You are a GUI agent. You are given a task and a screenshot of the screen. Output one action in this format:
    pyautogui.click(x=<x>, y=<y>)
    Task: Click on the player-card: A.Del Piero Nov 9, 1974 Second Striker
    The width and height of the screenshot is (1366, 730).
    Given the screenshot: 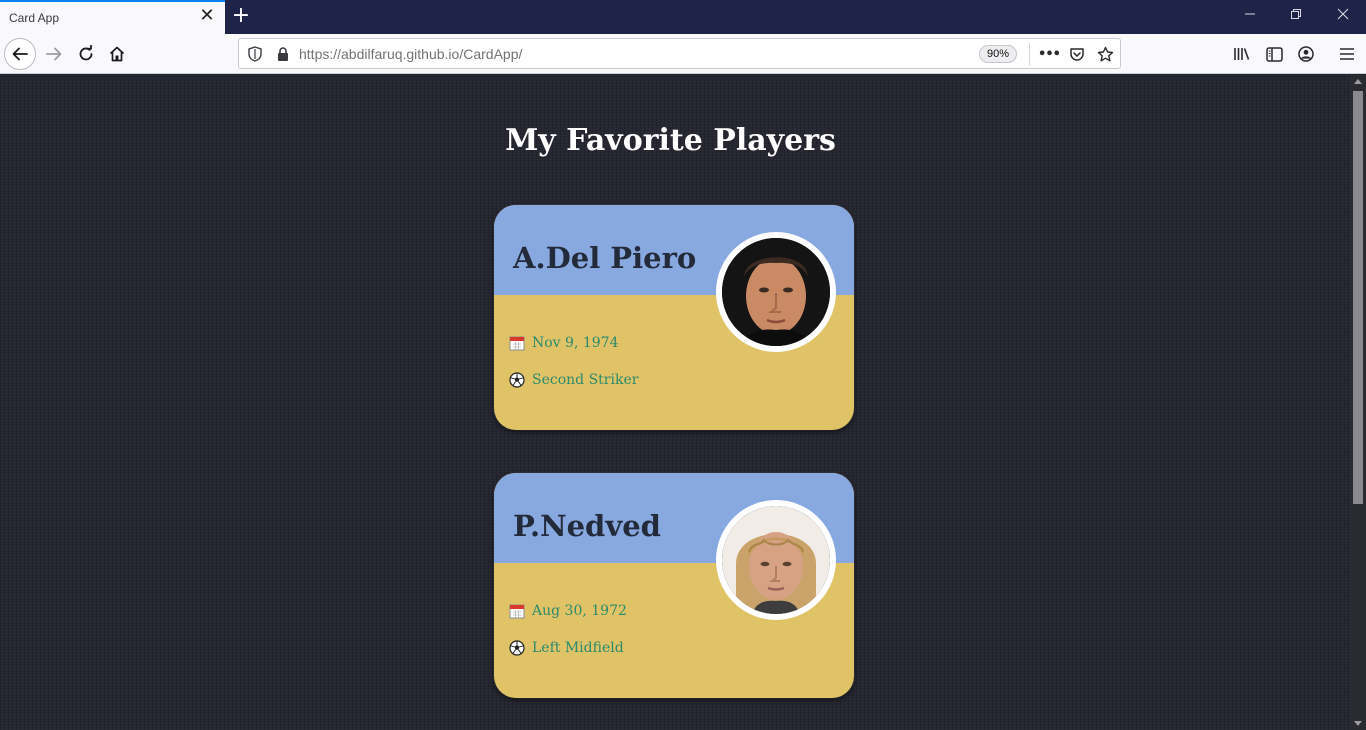 What is the action you would take?
    pyautogui.click(x=674, y=317)
    